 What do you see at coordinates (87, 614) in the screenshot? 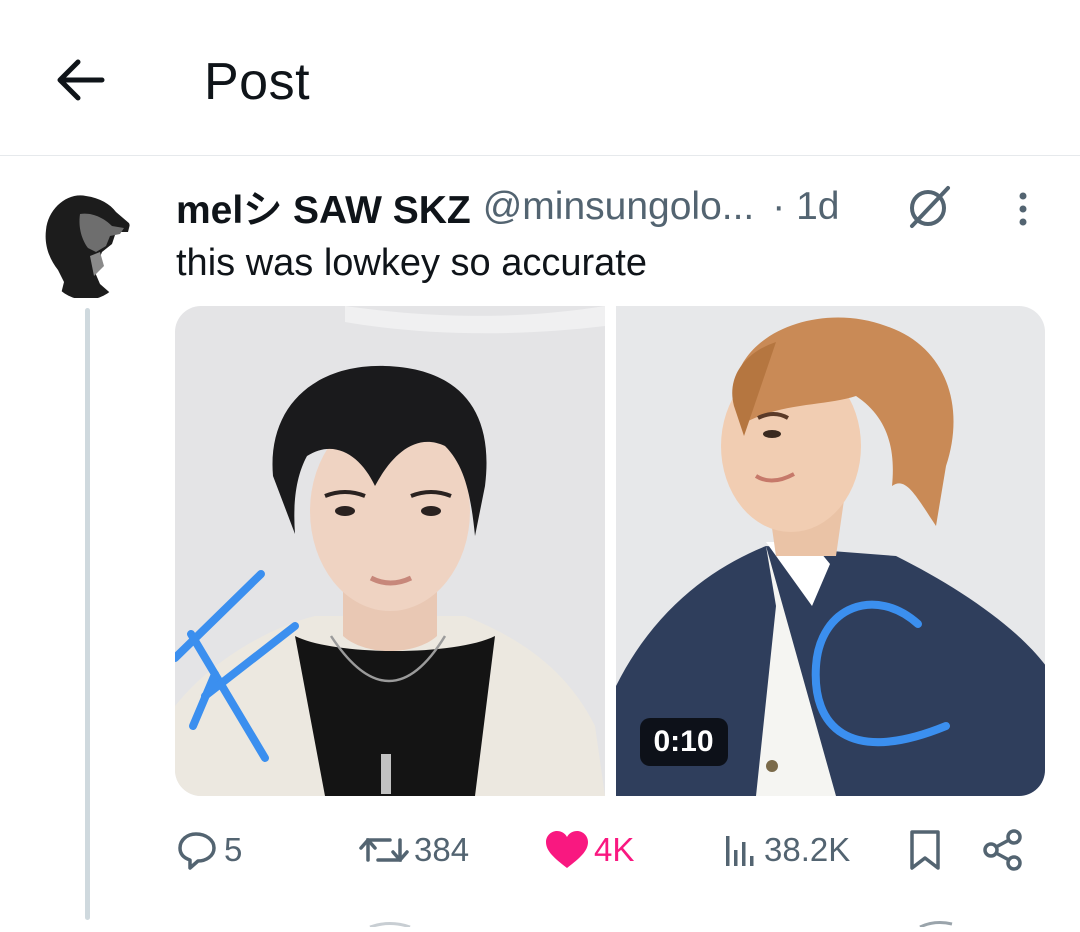
I see `thread-line` at bounding box center [87, 614].